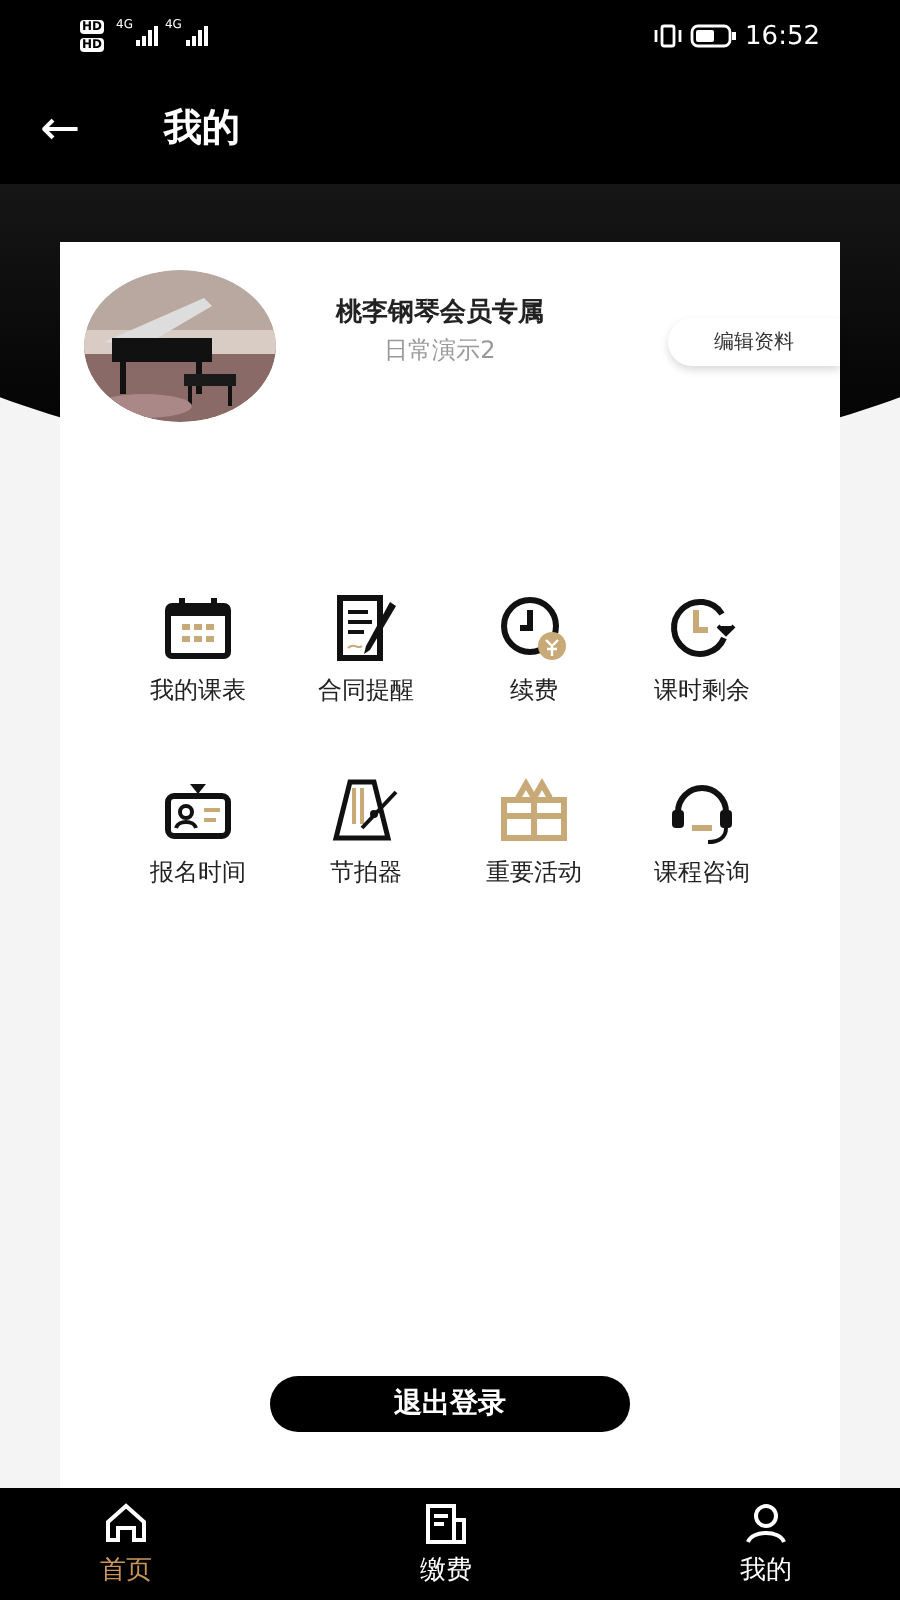 The height and width of the screenshot is (1600, 900). Describe the element at coordinates (667, 36) in the screenshot. I see `vibrate-icon` at that location.